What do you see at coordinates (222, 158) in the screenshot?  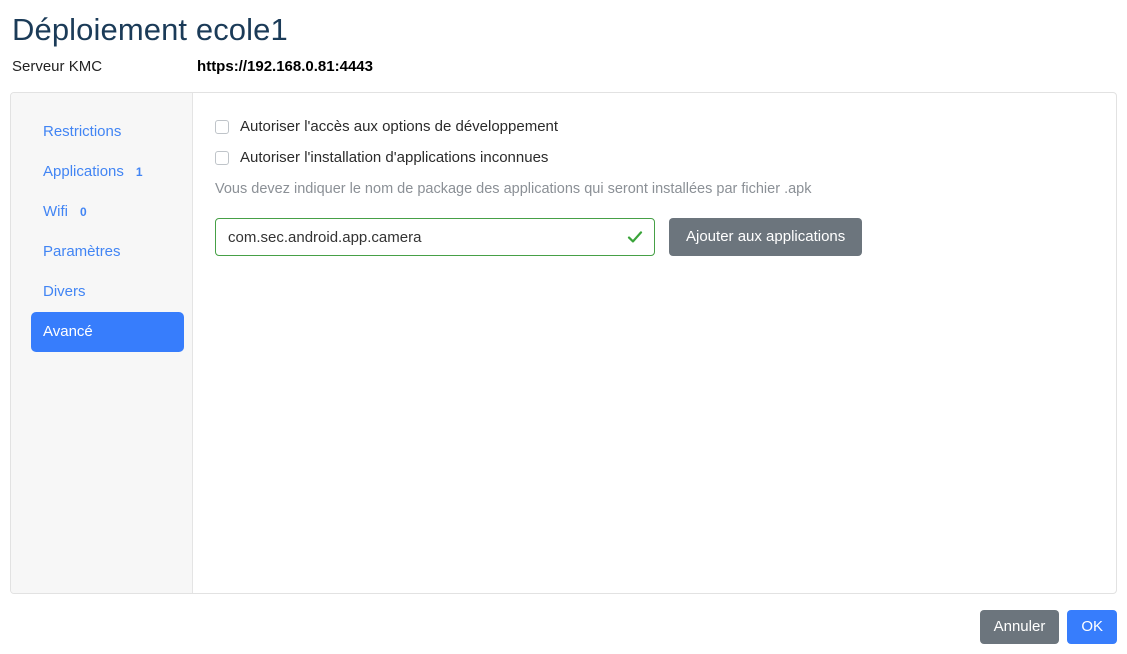 I see `checkbox-unknown-apps` at bounding box center [222, 158].